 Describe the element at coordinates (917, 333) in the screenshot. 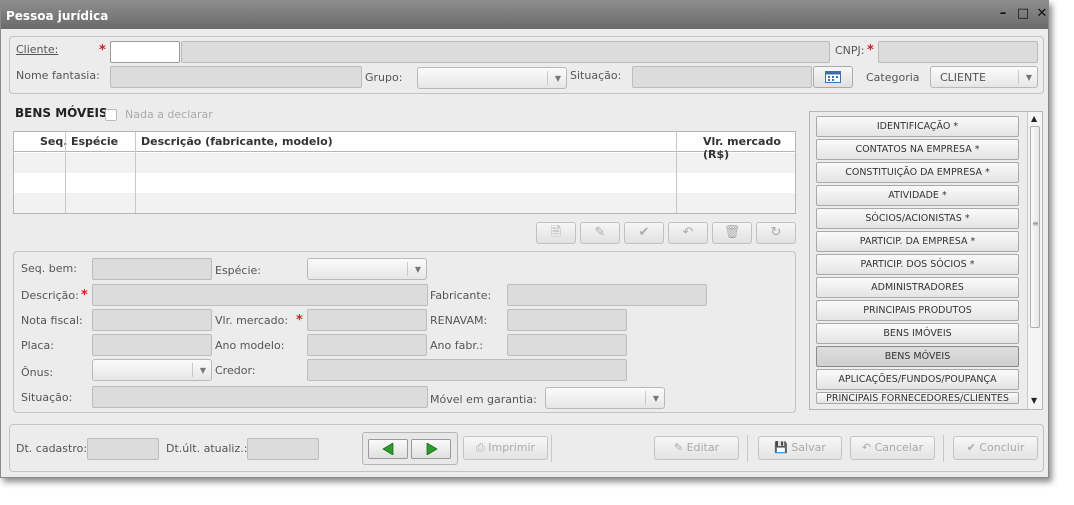

I see `section-nav-item: BENS IMÓVEIS` at that location.